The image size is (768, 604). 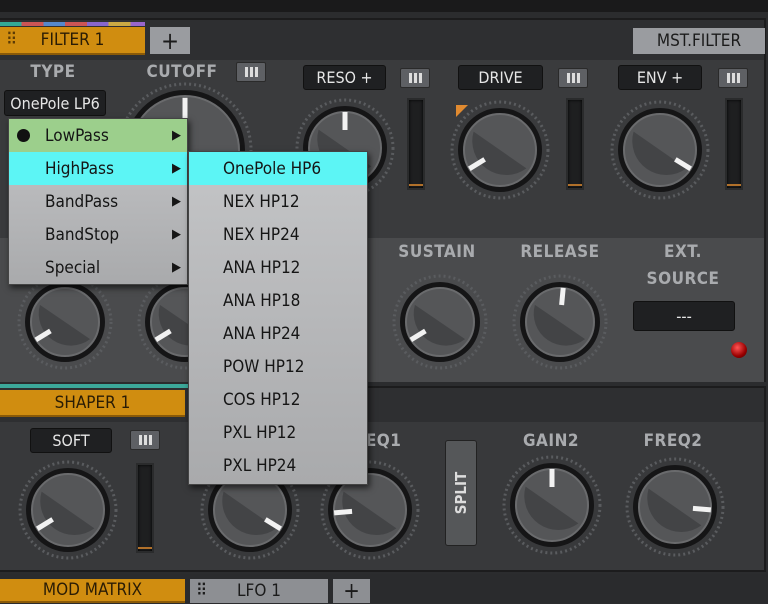 I want to click on submenu-item: ANA HP12, so click(x=278, y=267).